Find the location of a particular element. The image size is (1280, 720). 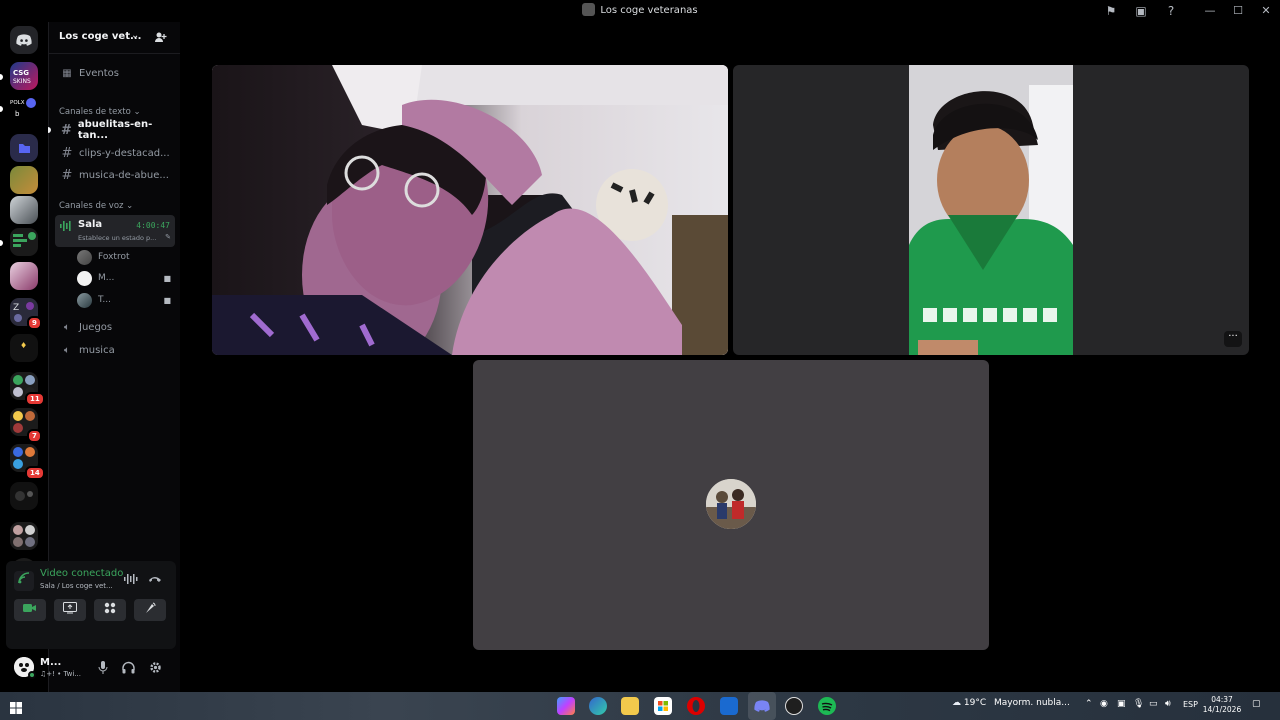

discord-taskbar-active is located at coordinates (762, 706).